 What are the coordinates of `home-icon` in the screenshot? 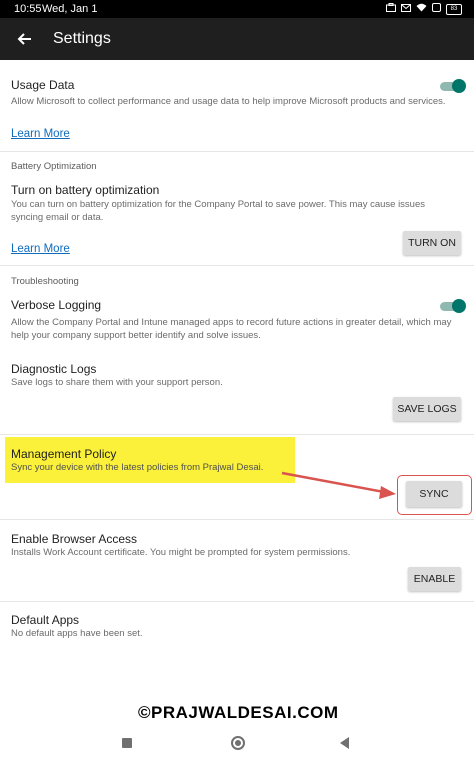 It's located at (238, 743).